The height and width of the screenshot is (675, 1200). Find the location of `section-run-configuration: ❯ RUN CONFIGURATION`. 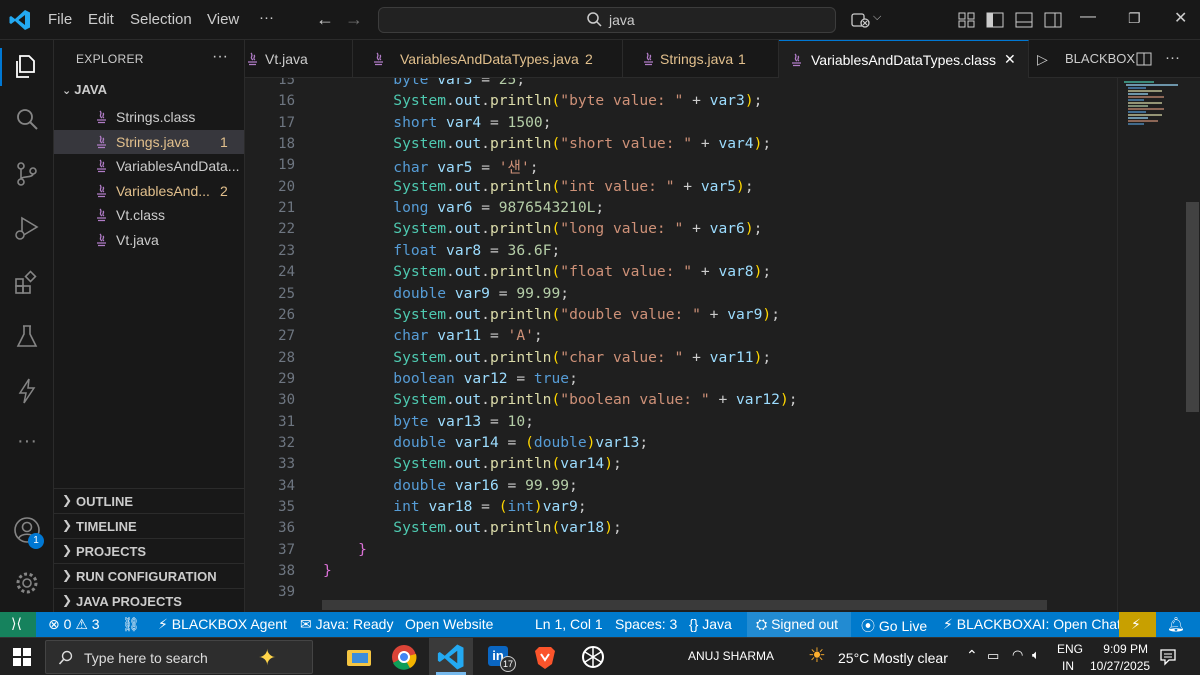

section-run-configuration: ❯ RUN CONFIGURATION is located at coordinates (149, 575).